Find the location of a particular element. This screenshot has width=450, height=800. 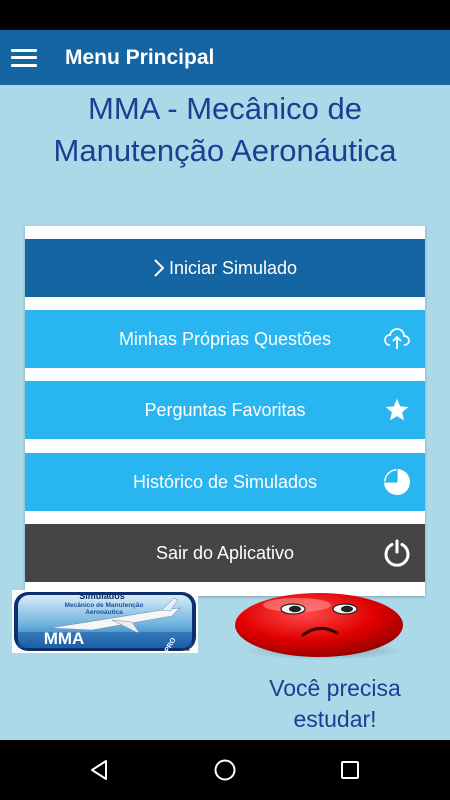

status-bar is located at coordinates (225, 15).